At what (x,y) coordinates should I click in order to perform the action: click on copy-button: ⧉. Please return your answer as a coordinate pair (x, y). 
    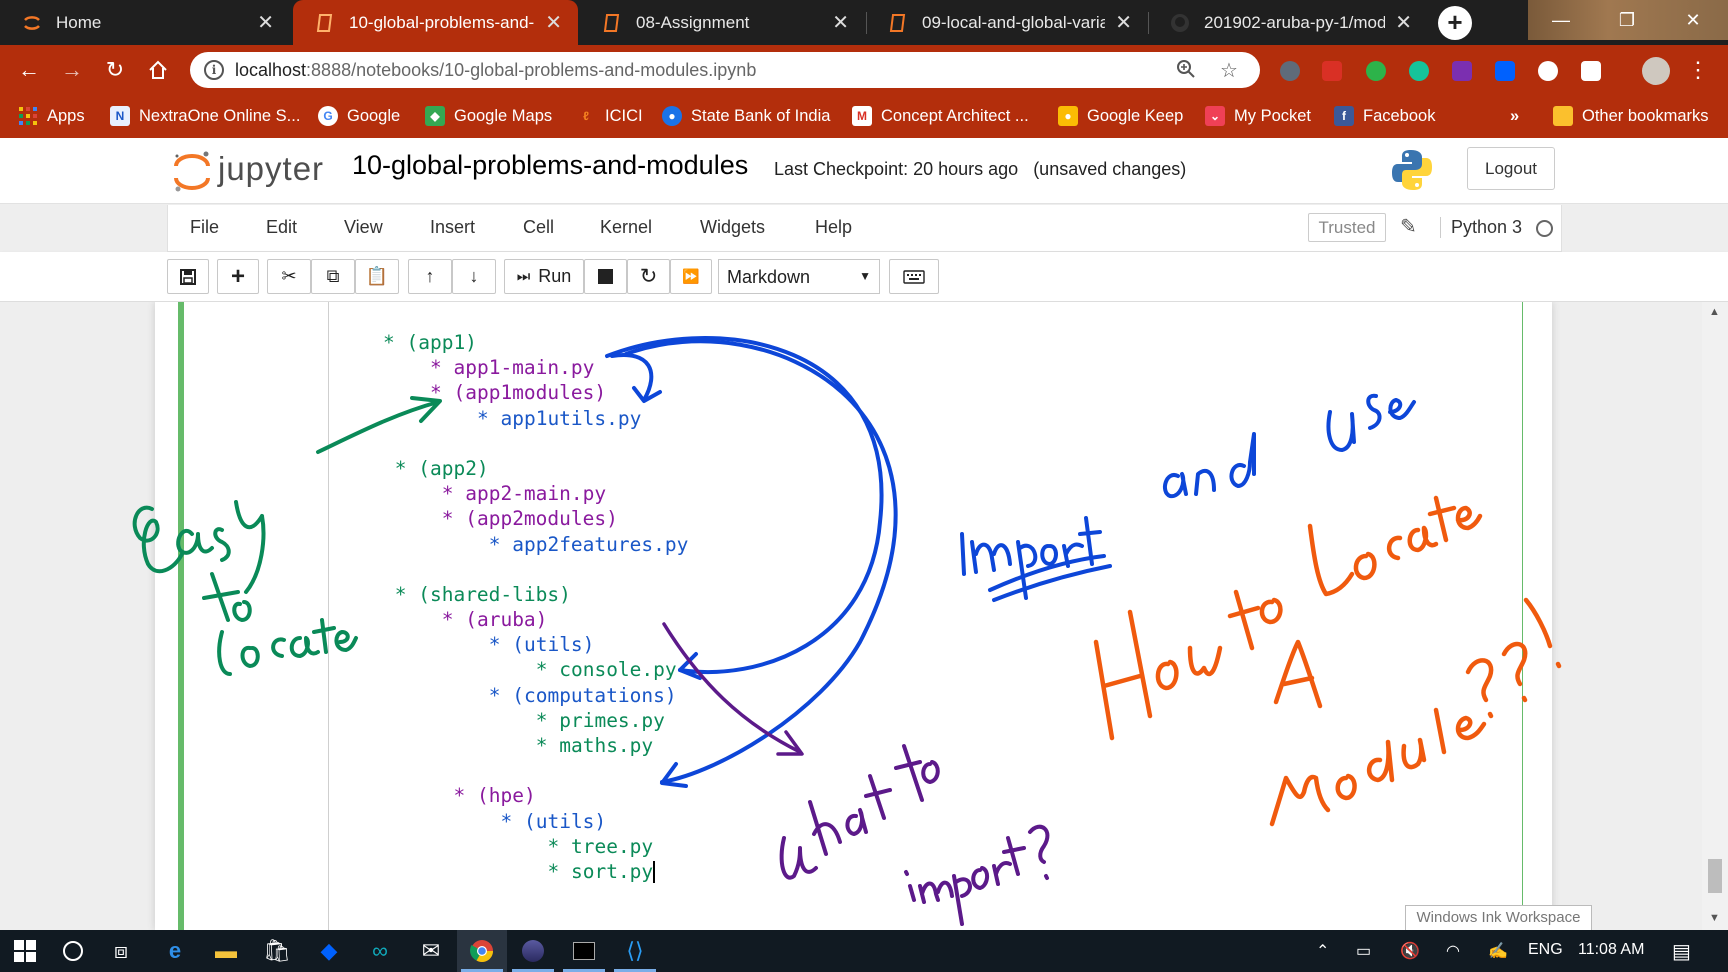
    Looking at the image, I should click on (333, 276).